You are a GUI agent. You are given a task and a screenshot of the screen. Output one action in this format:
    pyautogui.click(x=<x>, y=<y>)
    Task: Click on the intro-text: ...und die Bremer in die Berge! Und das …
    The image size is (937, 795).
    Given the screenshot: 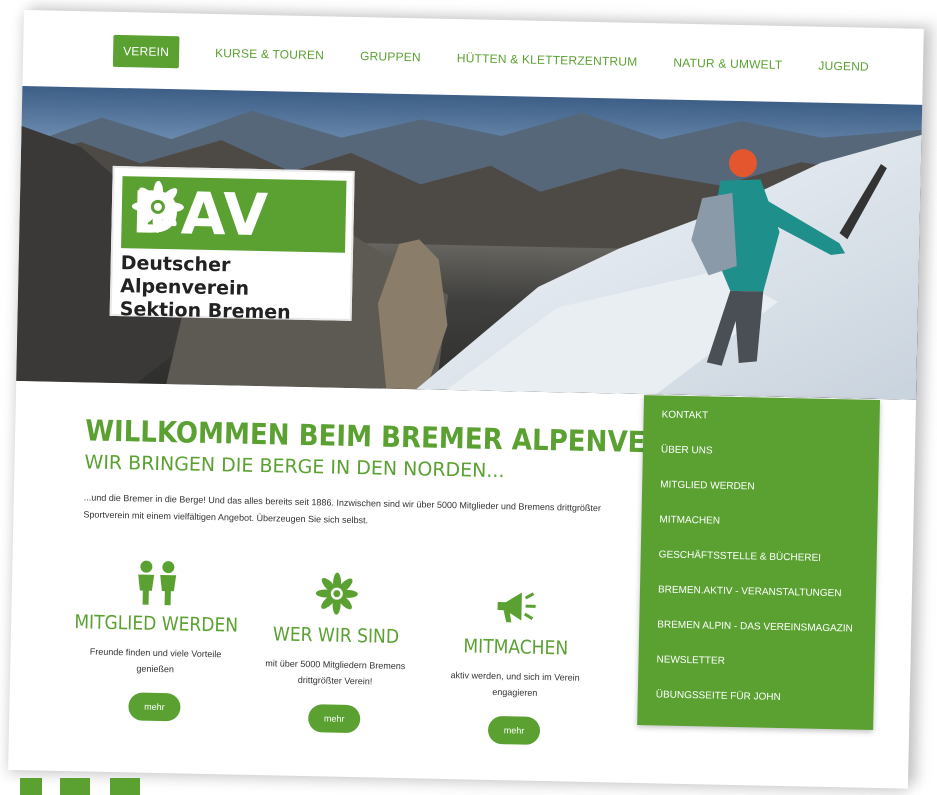 What is the action you would take?
    pyautogui.click(x=342, y=509)
    